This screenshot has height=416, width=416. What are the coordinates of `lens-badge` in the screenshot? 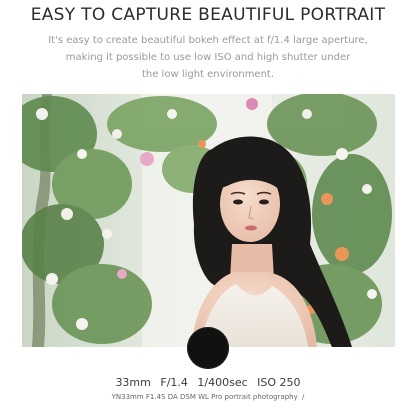 It's located at (208, 348).